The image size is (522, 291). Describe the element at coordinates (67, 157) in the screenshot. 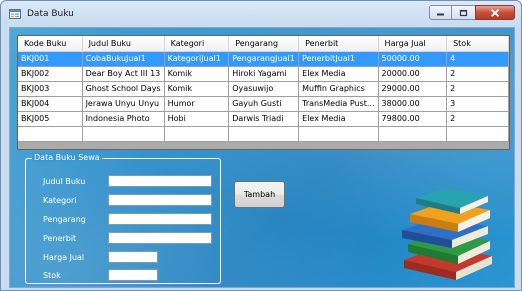

I see `group-title: Data Buku Sewa` at that location.